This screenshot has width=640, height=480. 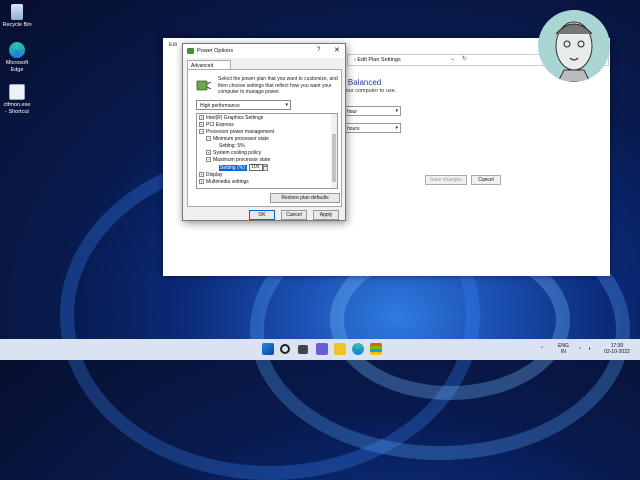 What do you see at coordinates (264, 51) in the screenshot?
I see `dialog-titlebar: Power Options ? ✕` at bounding box center [264, 51].